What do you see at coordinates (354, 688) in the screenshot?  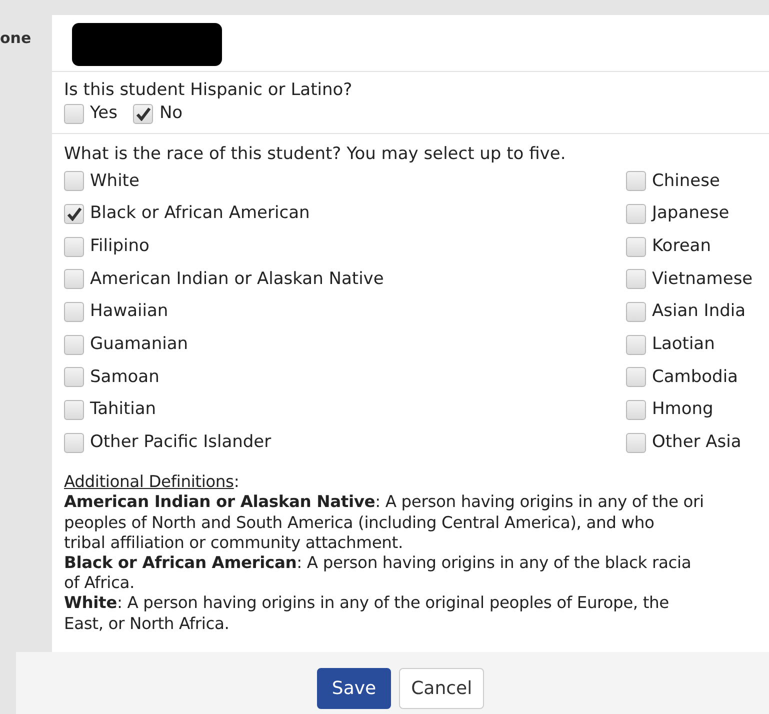 I see `save-button: Save` at bounding box center [354, 688].